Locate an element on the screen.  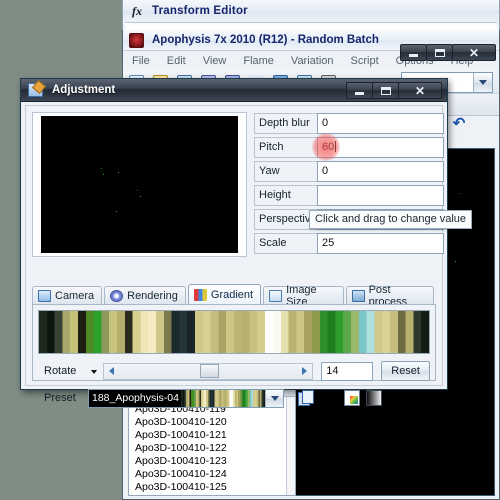
adjustment-minimize-button is located at coordinates (359, 90).